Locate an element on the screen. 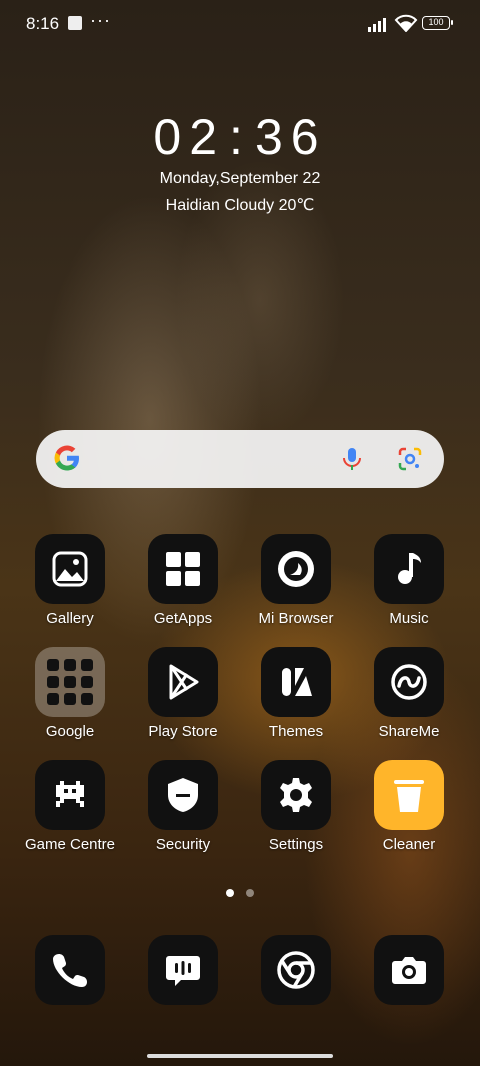 Image resolution: width=480 pixels, height=1066 pixels. app-music: Music is located at coordinates (409, 580).